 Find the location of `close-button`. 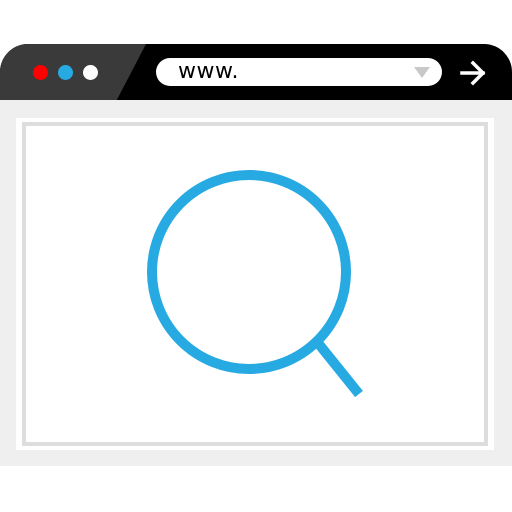

close-button is located at coordinates (40, 72).